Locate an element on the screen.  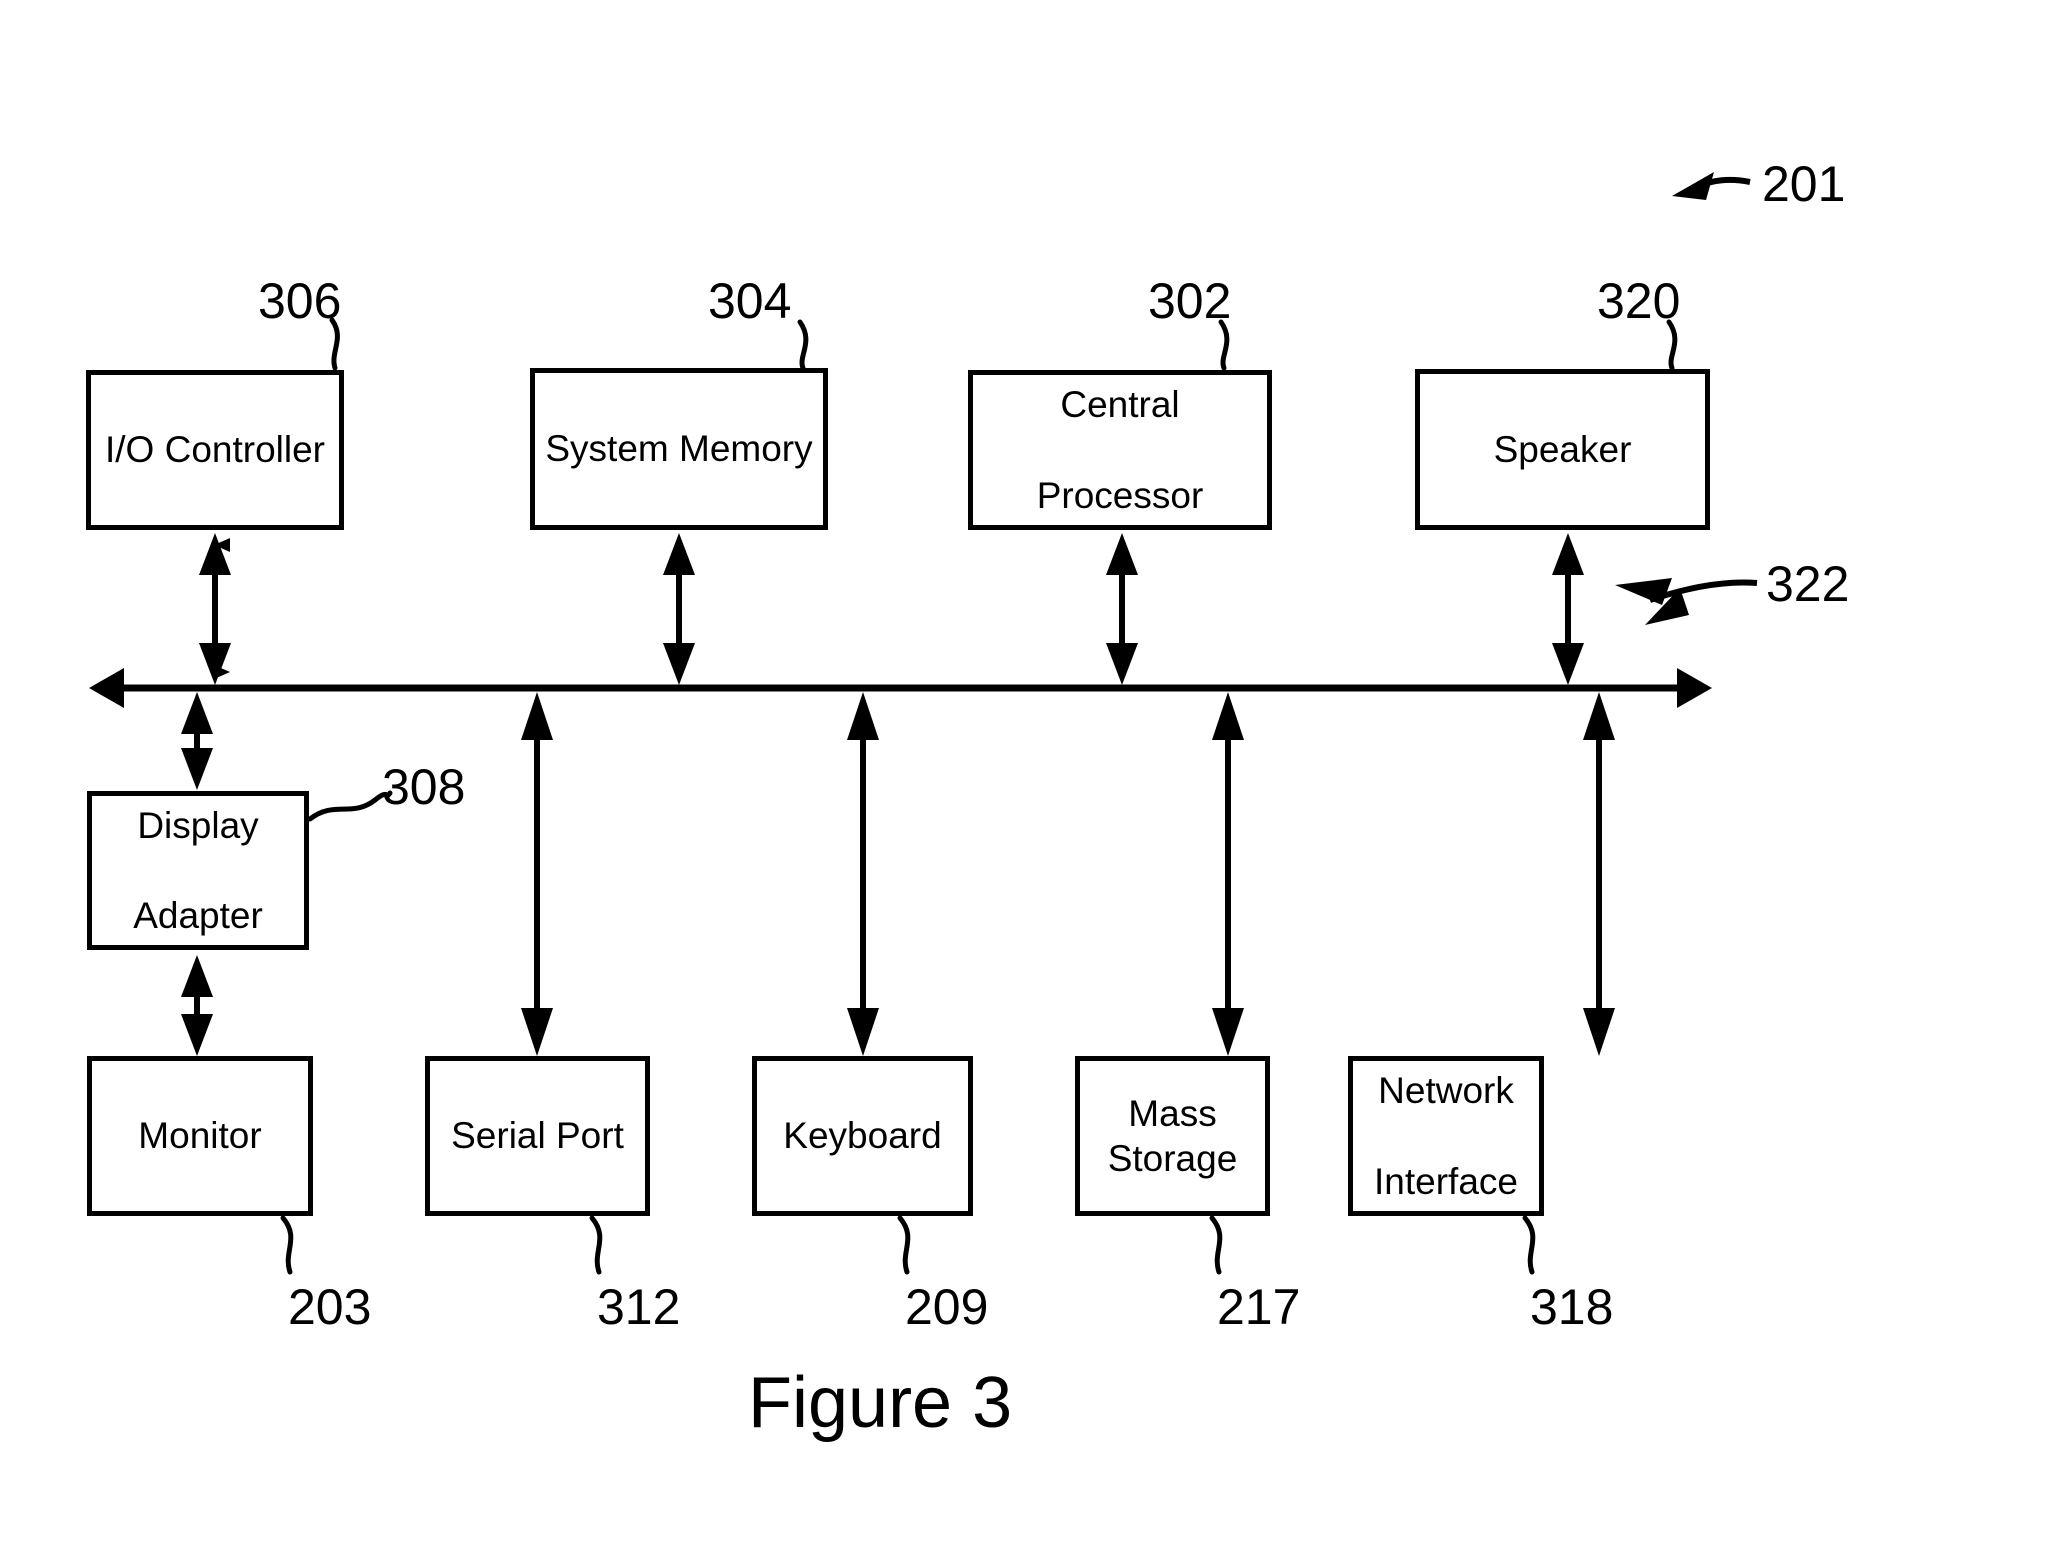
block-network-interface-line2: Interface is located at coordinates (1446, 1181).